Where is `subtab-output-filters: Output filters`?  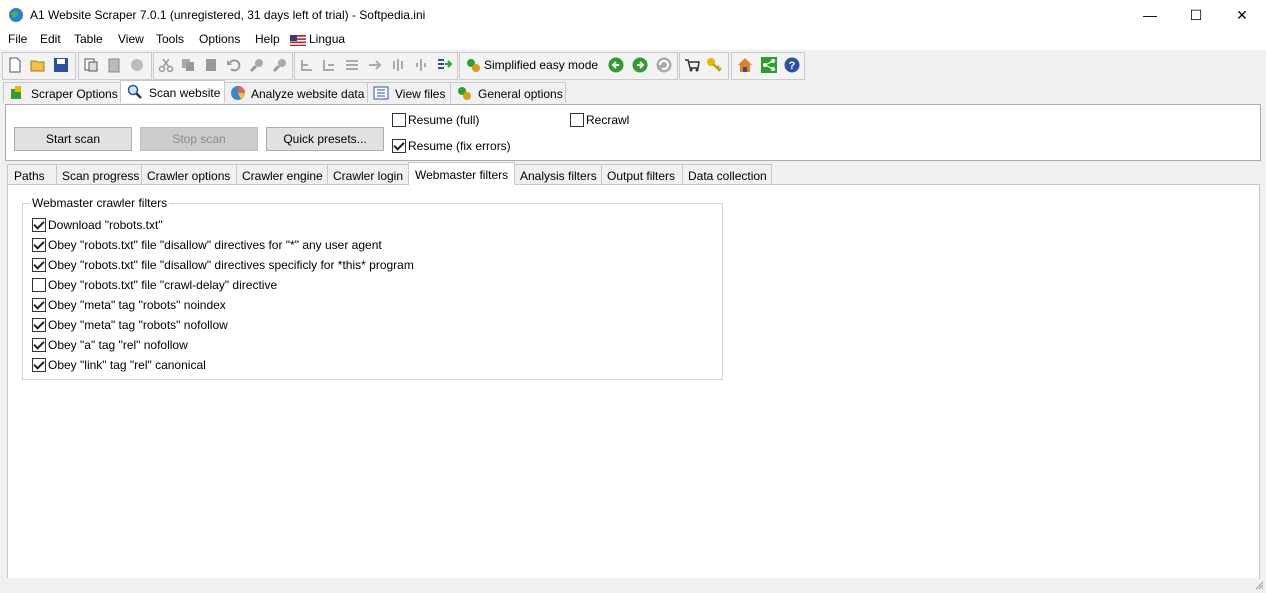 subtab-output-filters: Output filters is located at coordinates (642, 174).